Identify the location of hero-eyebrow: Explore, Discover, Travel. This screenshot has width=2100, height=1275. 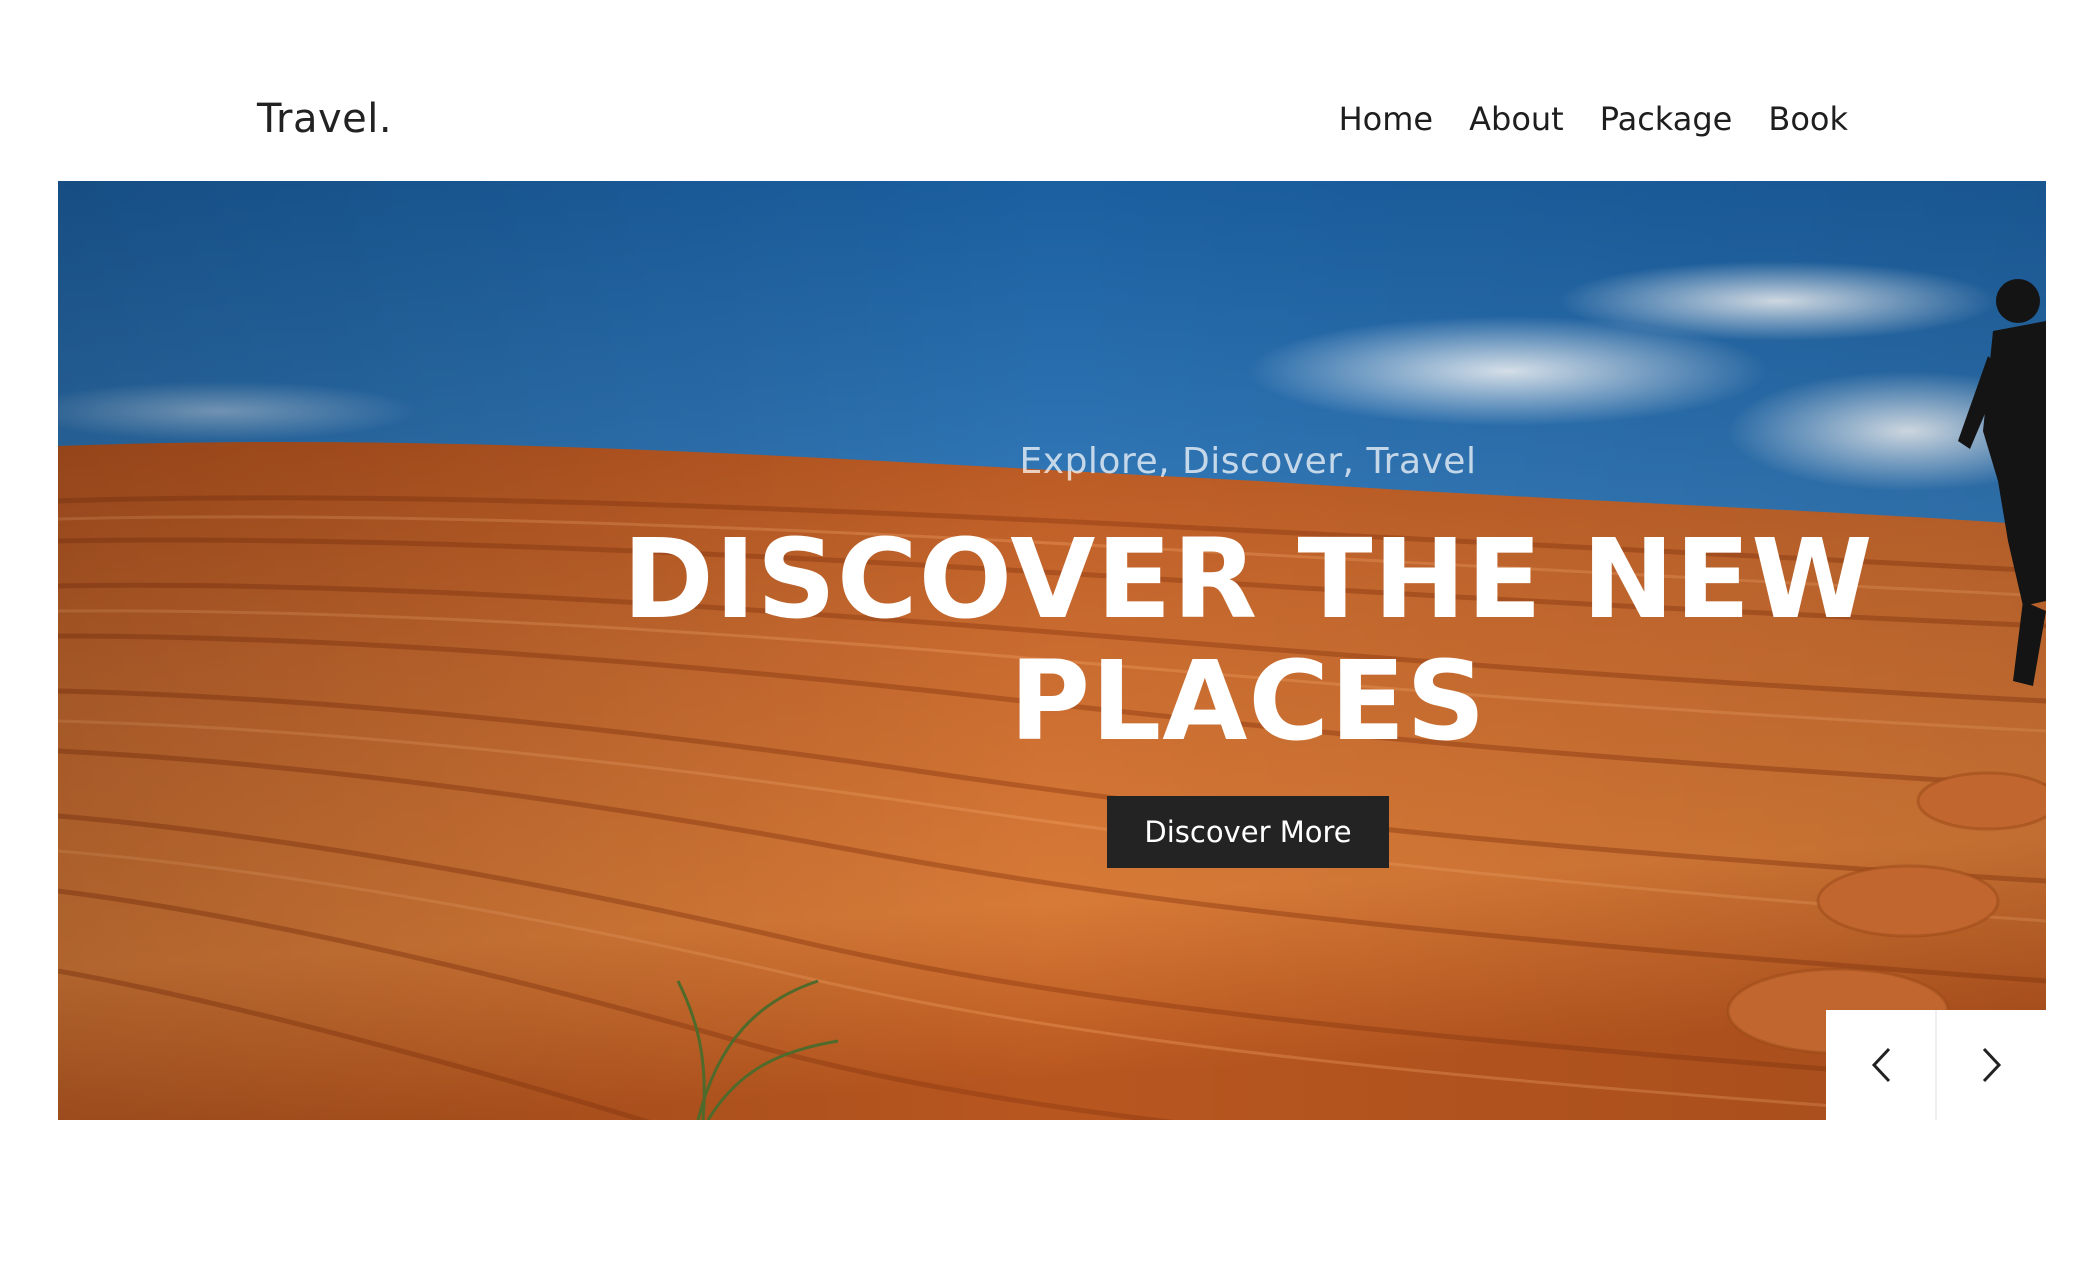
(1248, 461).